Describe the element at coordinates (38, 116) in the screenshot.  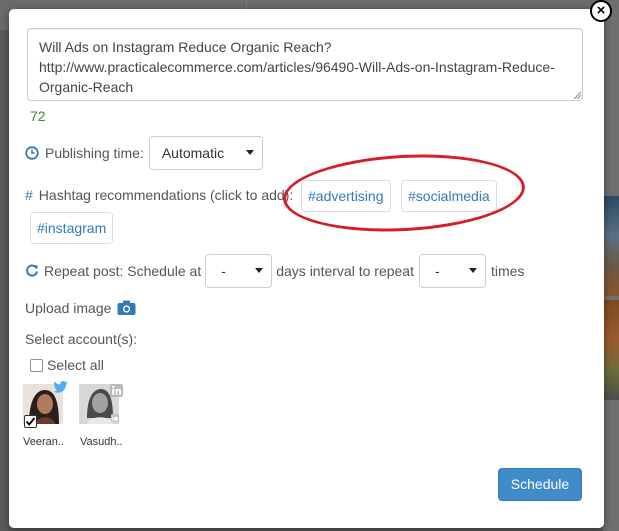
I see `character-count: 72` at that location.